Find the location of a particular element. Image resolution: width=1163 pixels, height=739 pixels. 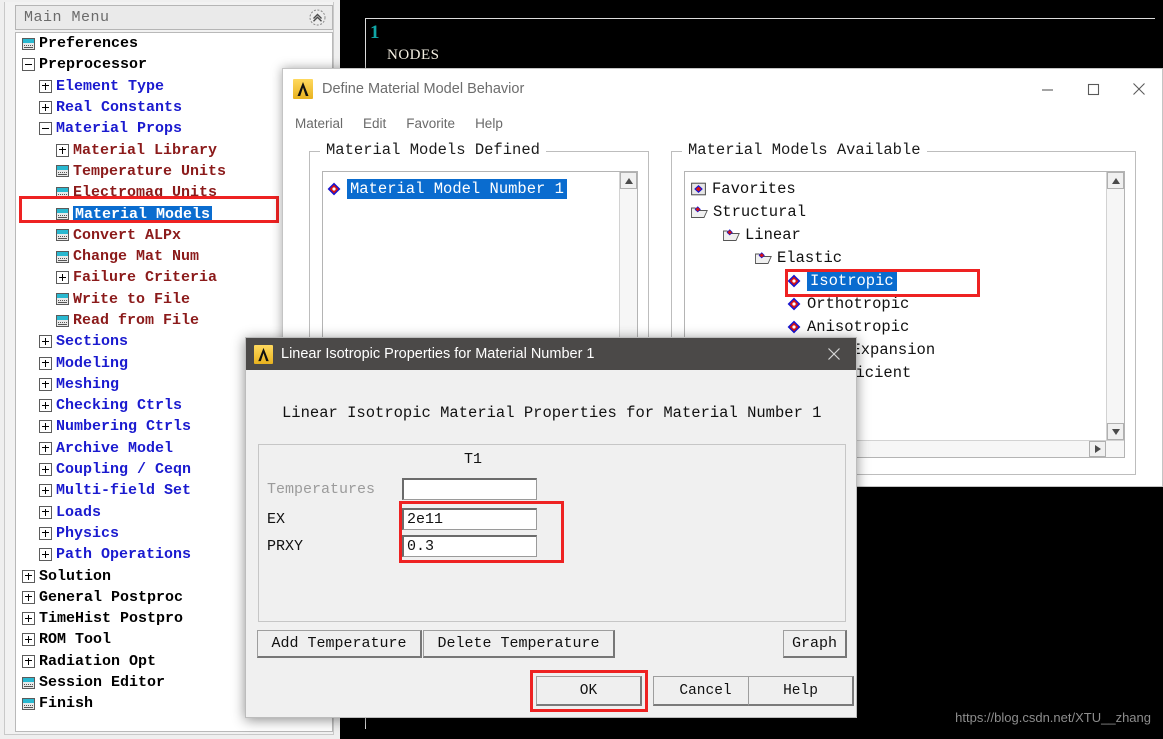

sidebar-item-label: Real Constants is located at coordinates (119, 108).